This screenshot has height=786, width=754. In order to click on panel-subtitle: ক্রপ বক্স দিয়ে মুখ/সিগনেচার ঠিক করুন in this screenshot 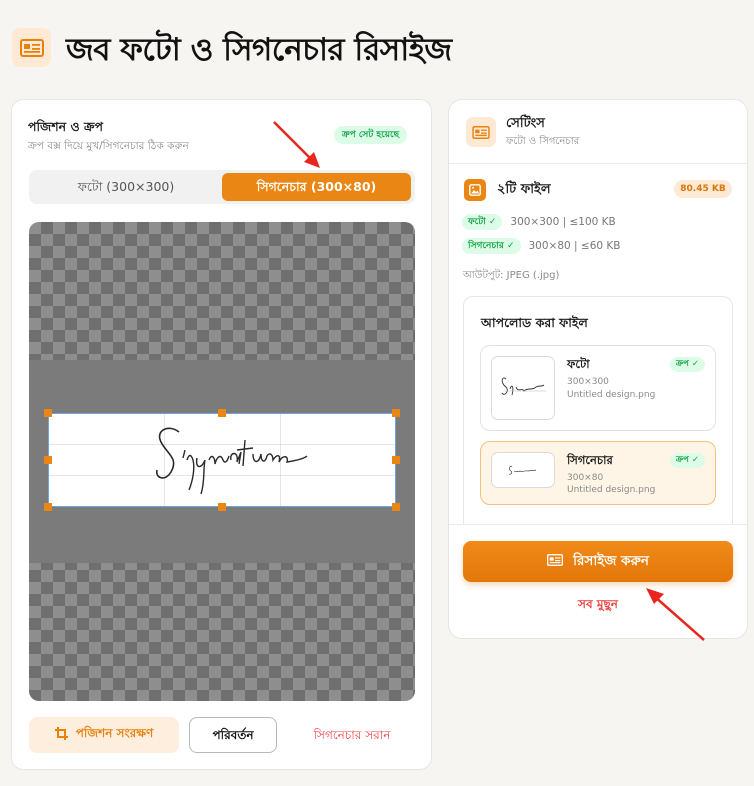, I will do `click(108, 146)`.